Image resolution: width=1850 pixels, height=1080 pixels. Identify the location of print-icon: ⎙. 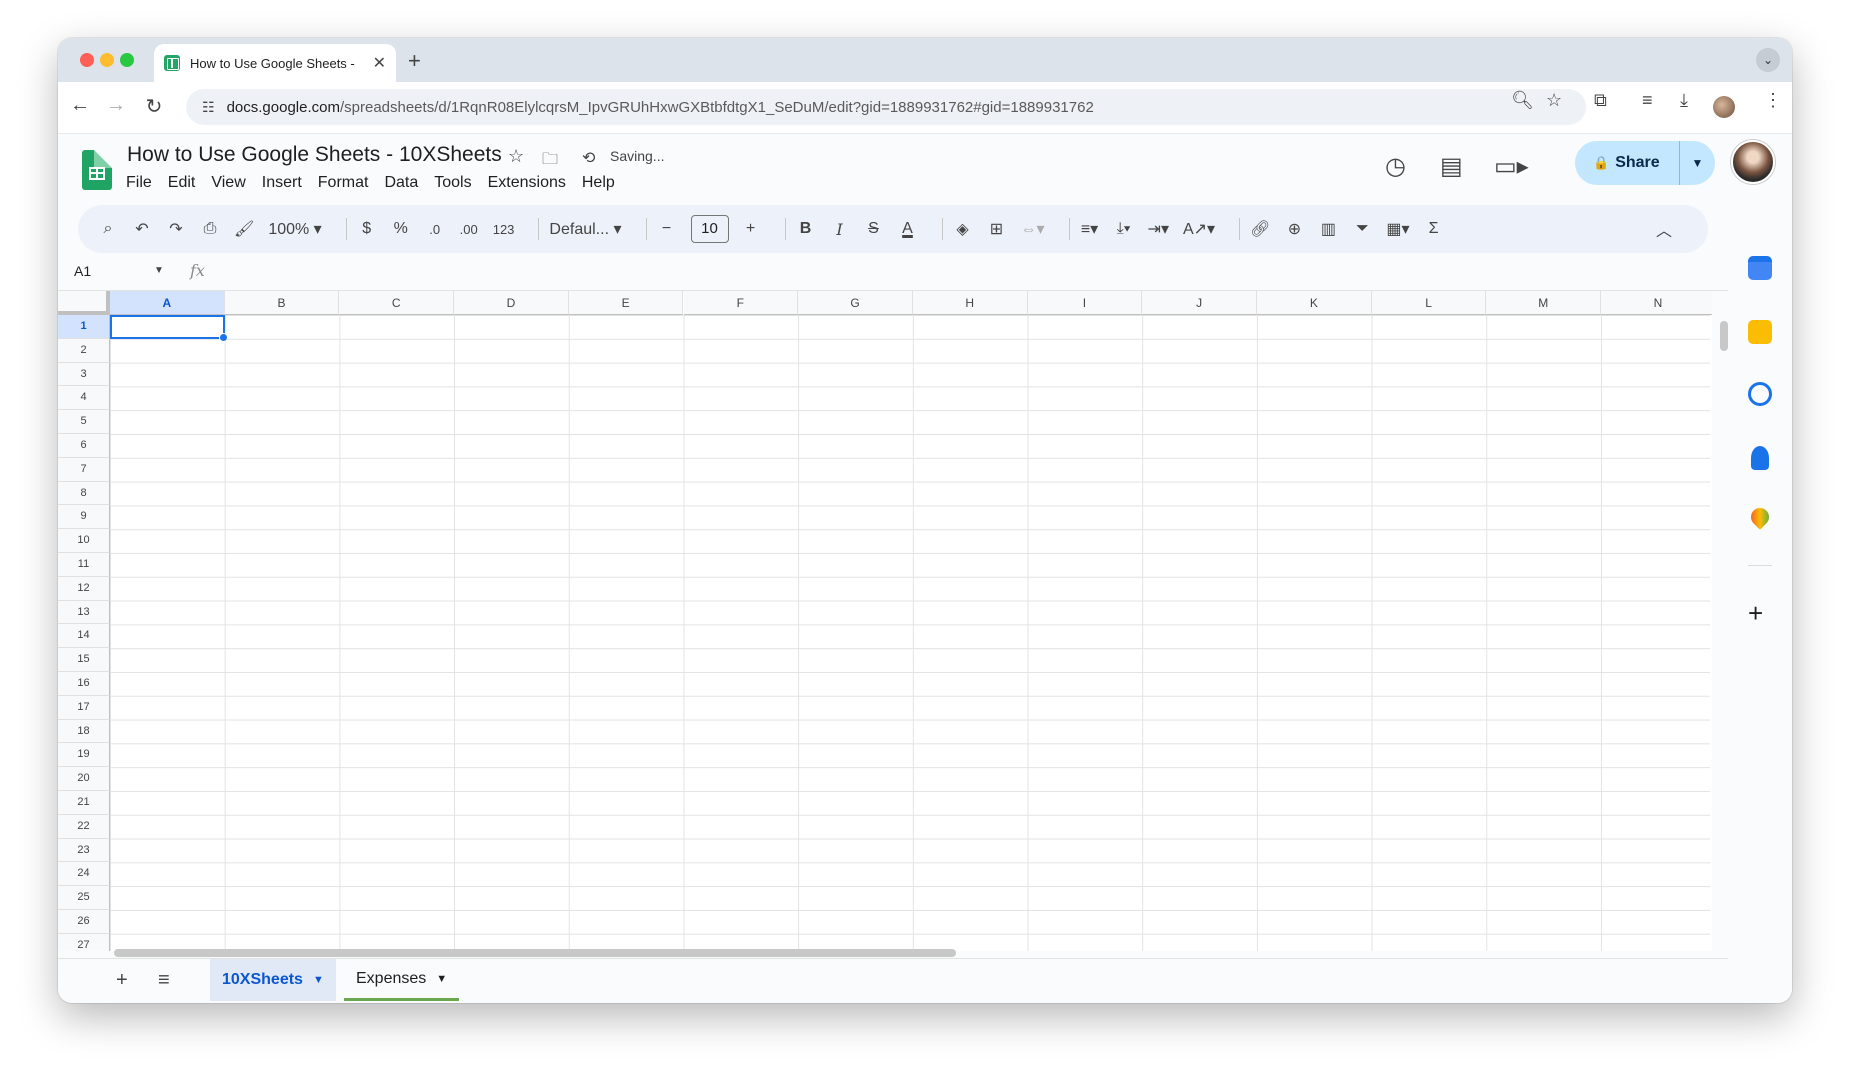
(210, 229).